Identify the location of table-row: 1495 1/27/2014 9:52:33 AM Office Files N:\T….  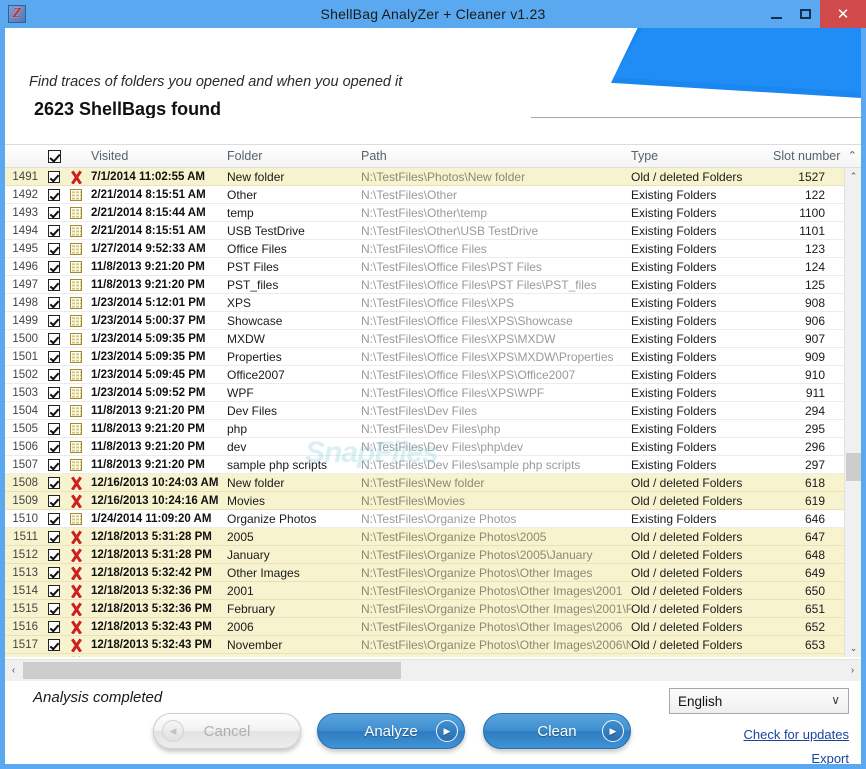
(424, 249).